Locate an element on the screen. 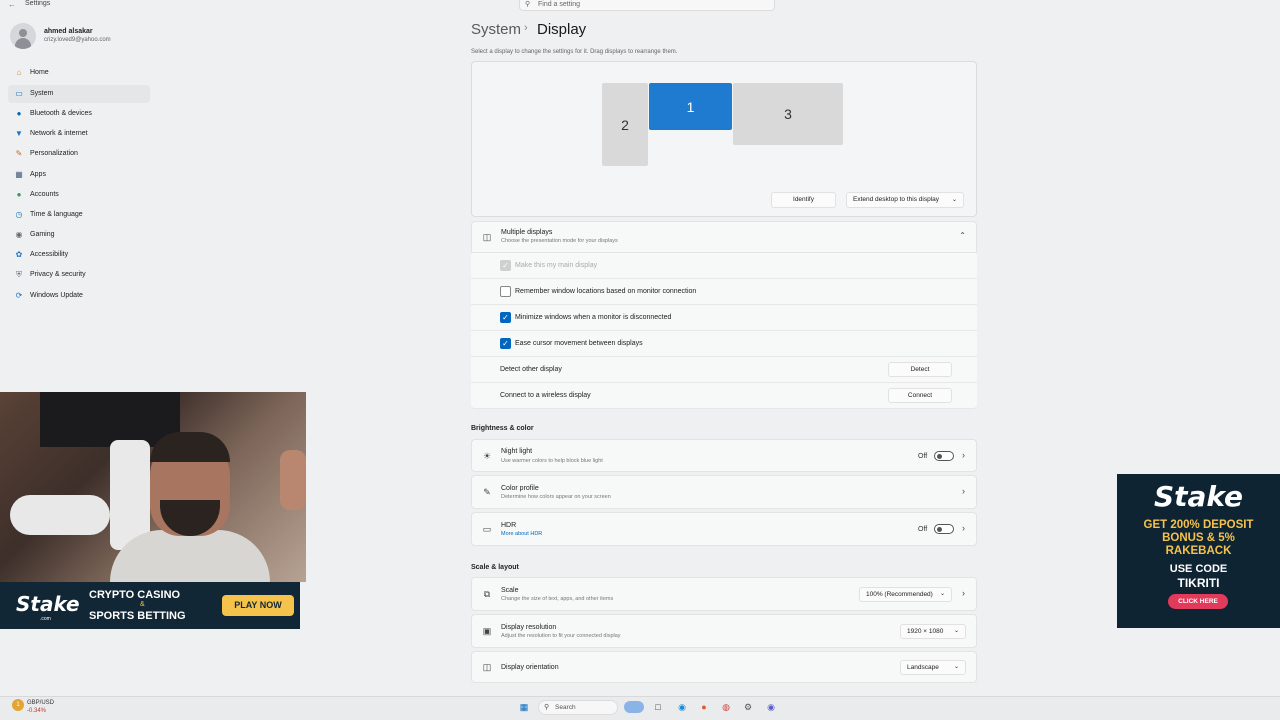  edge-icon: ◉ is located at coordinates (682, 707).